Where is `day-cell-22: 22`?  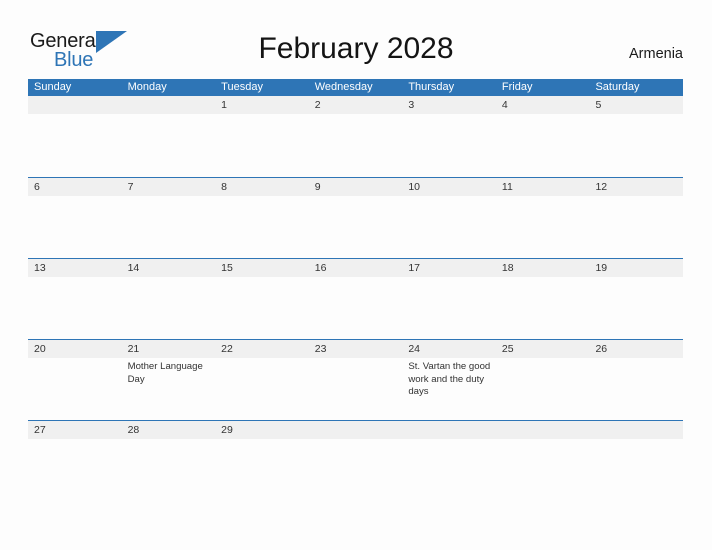
day-cell-22: 22 is located at coordinates (262, 380).